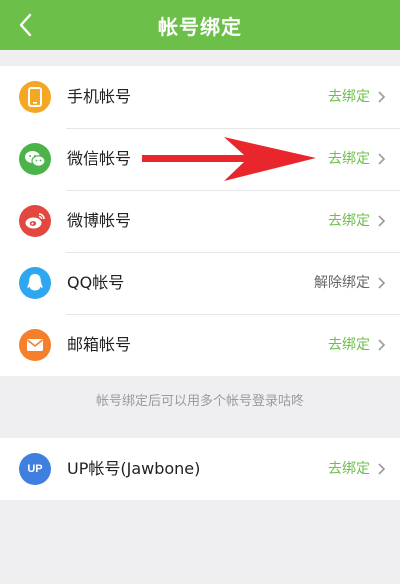 Image resolution: width=400 pixels, height=584 pixels. I want to click on account-label: 手机帐号, so click(99, 96).